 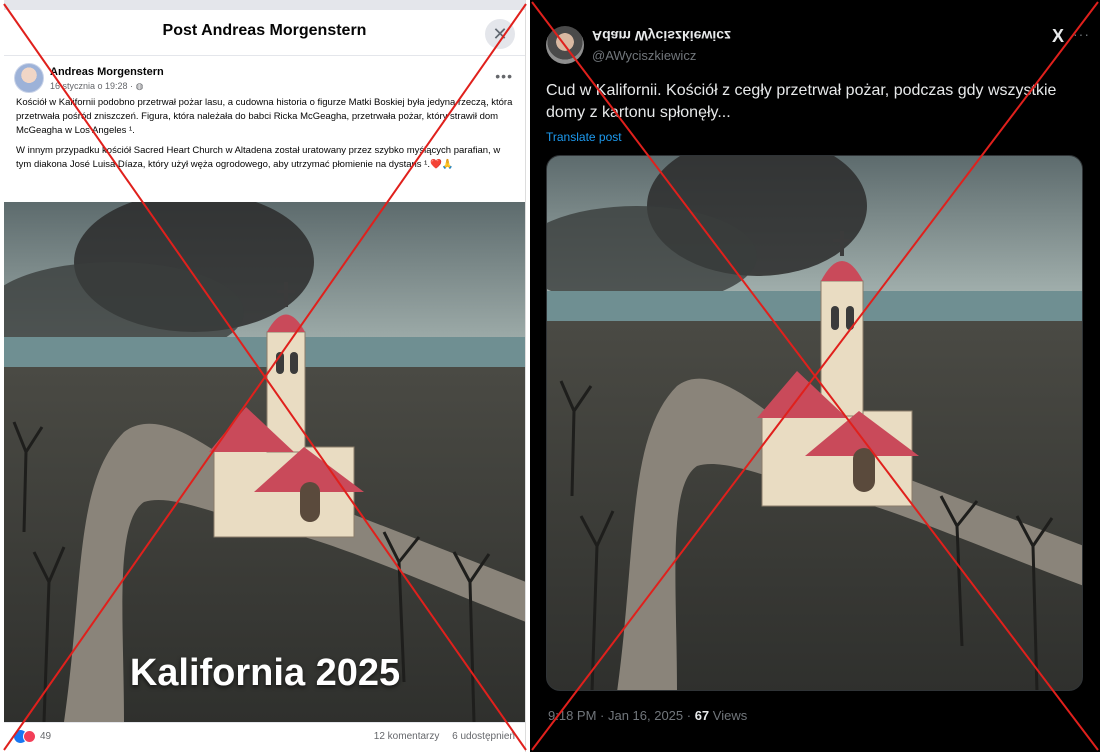 What do you see at coordinates (264, 5) in the screenshot?
I see `browser-strip` at bounding box center [264, 5].